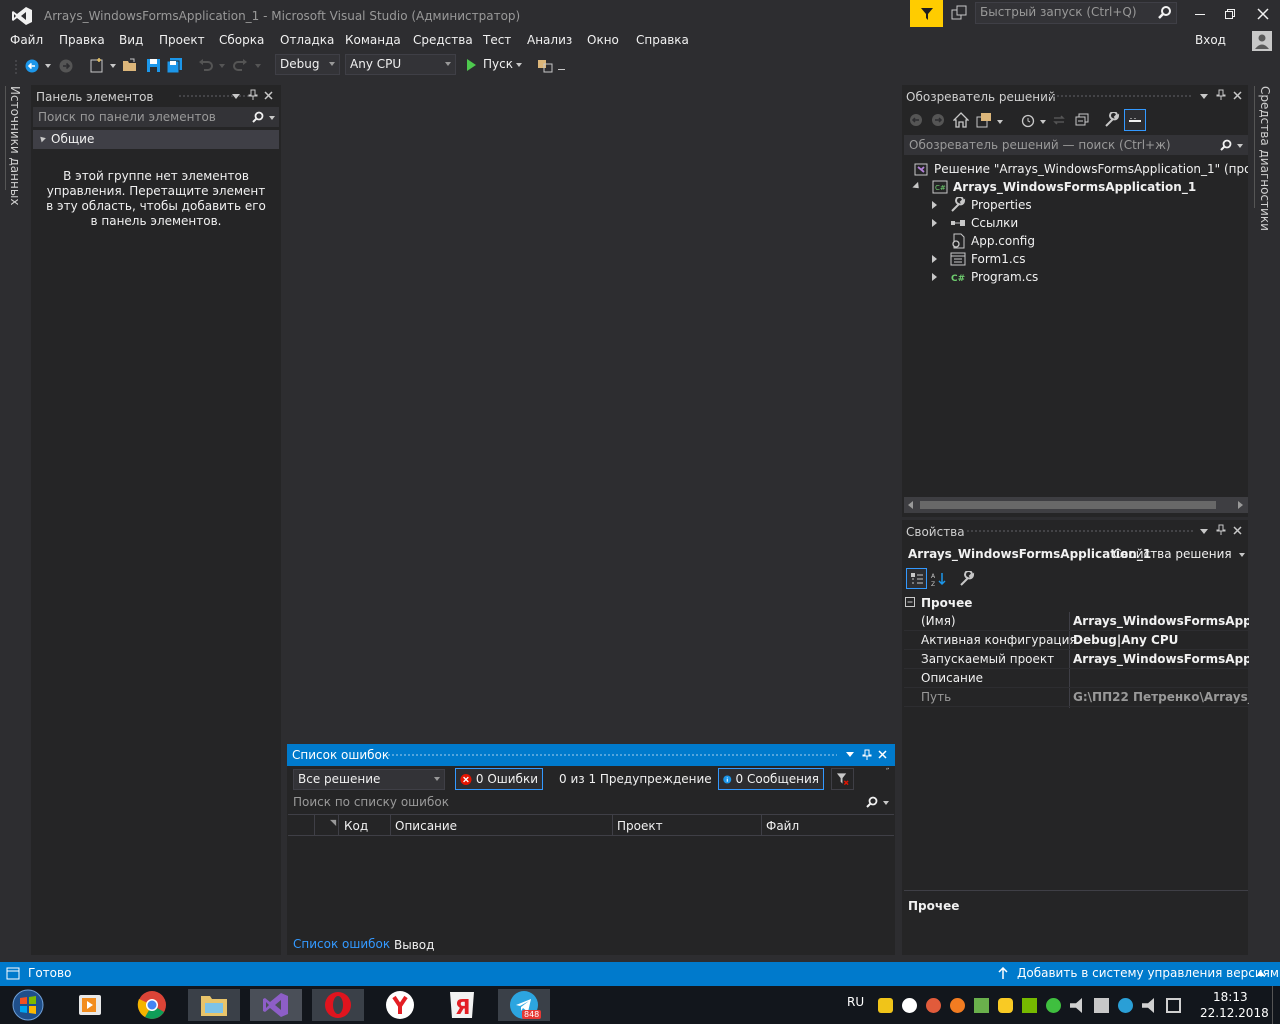  Describe the element at coordinates (22, 16) in the screenshot. I see `visual-studio-logo-icon` at that location.